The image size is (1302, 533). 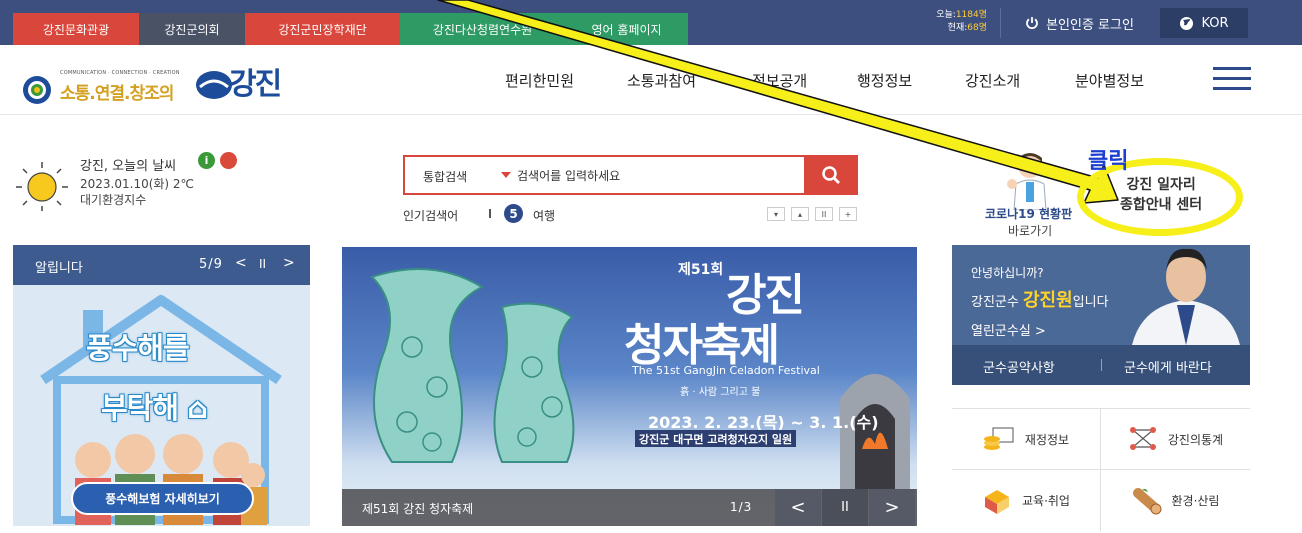 What do you see at coordinates (779, 80) in the screenshot?
I see `nav-information-disclosure: 정보공개` at bounding box center [779, 80].